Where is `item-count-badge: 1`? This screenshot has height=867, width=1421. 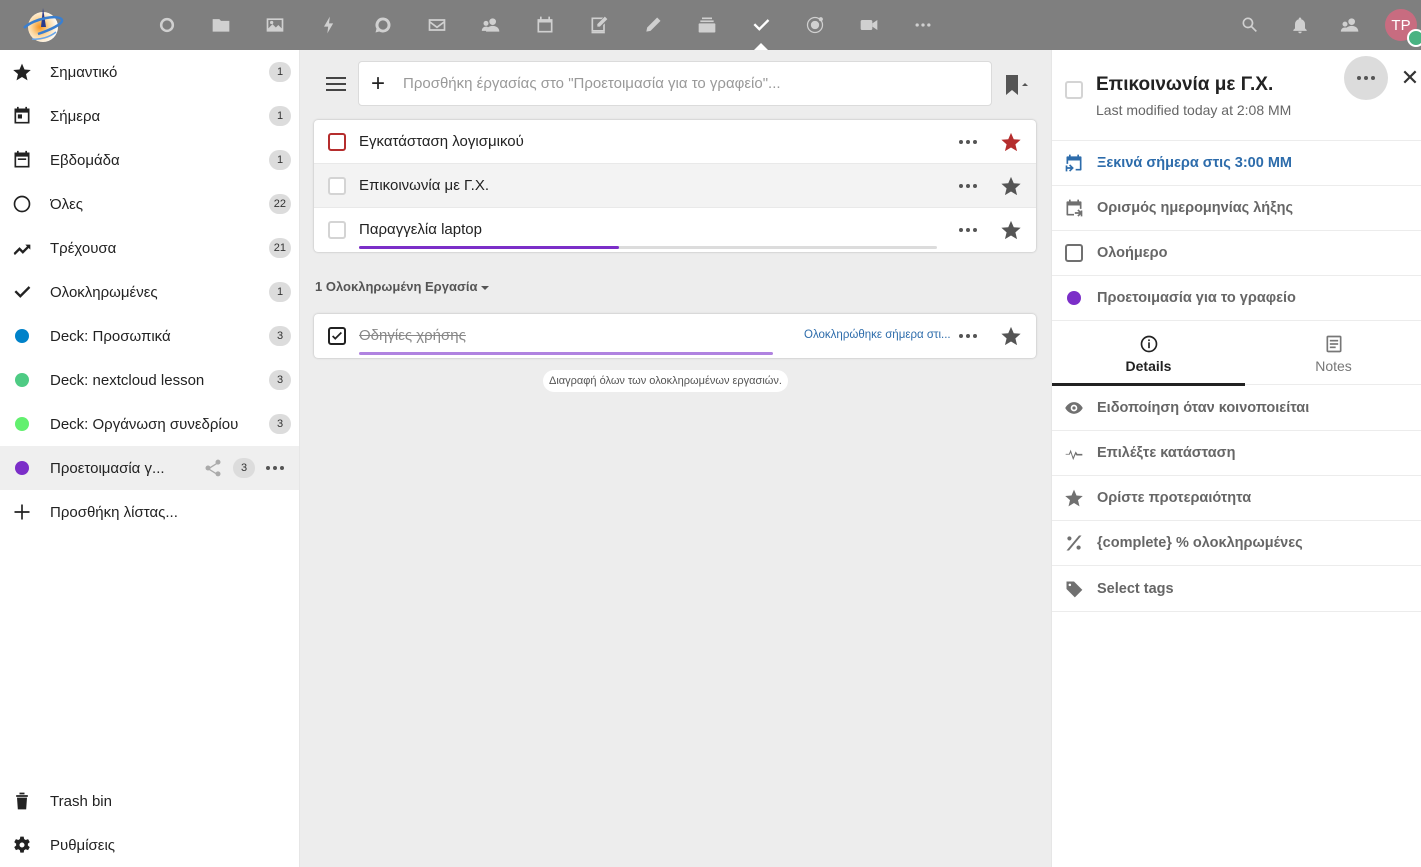 item-count-badge: 1 is located at coordinates (280, 72).